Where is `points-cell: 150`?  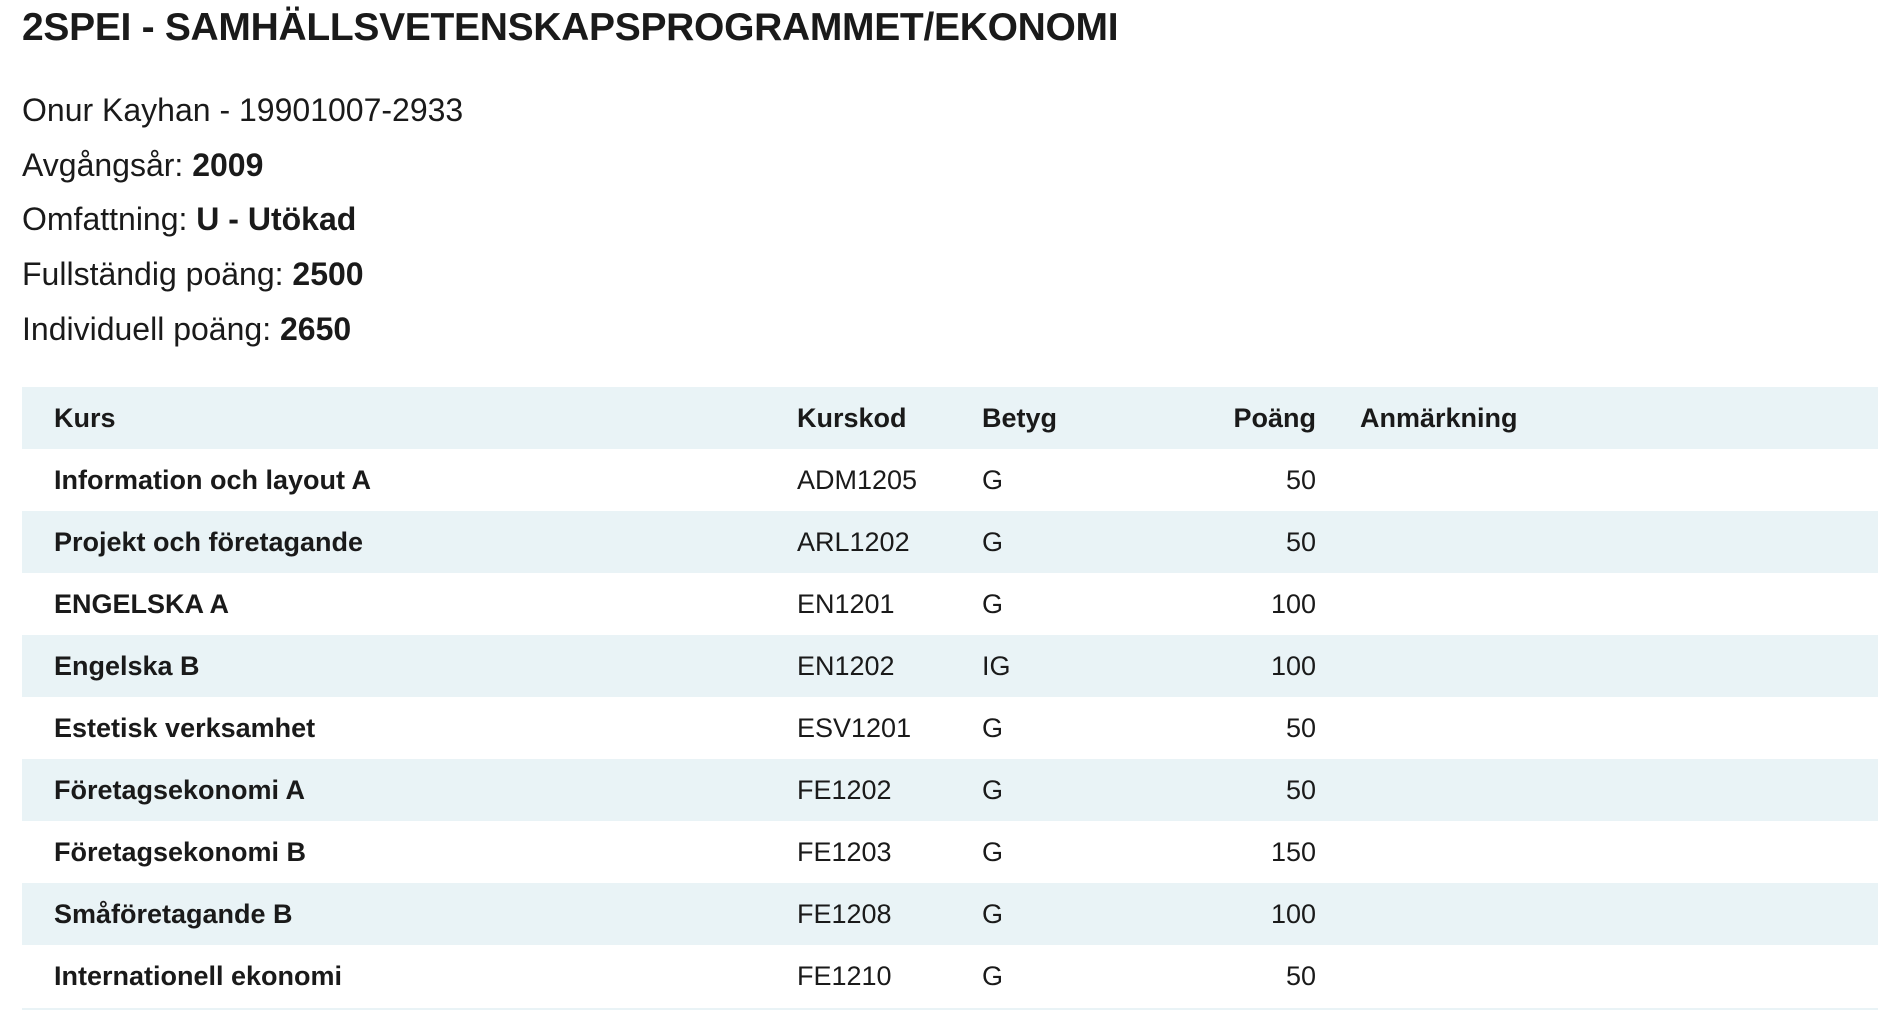 points-cell: 150 is located at coordinates (1293, 851).